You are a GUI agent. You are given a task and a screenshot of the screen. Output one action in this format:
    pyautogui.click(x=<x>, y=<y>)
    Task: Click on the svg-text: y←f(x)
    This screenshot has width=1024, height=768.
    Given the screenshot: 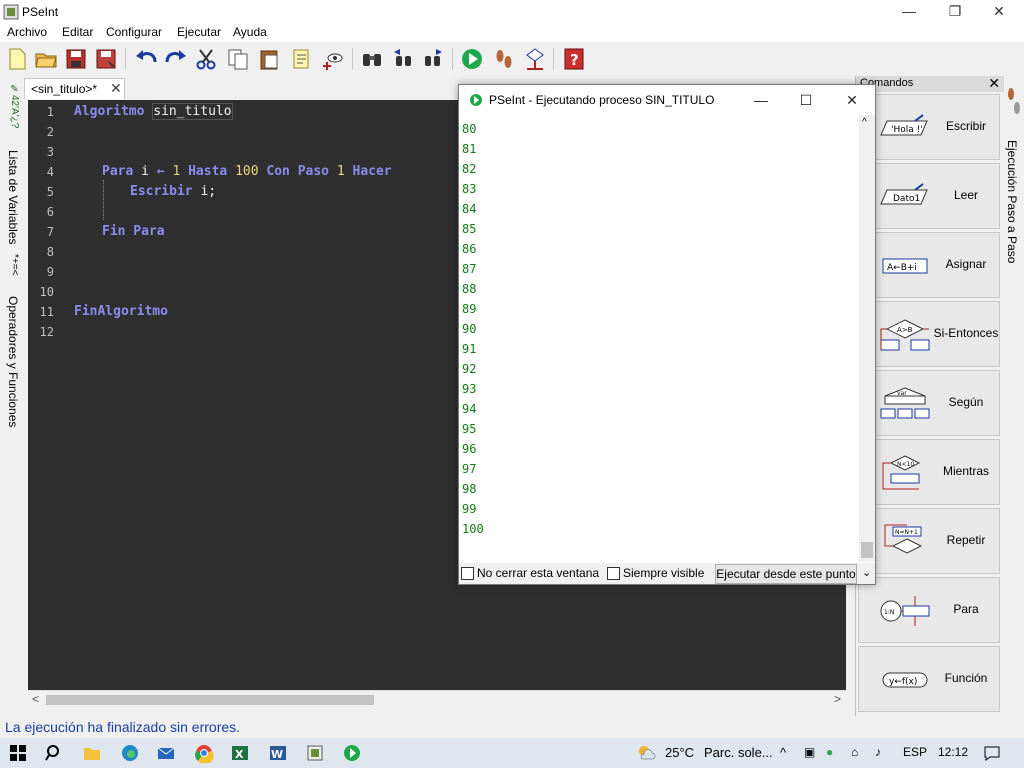 What is the action you would take?
    pyautogui.click(x=903, y=682)
    